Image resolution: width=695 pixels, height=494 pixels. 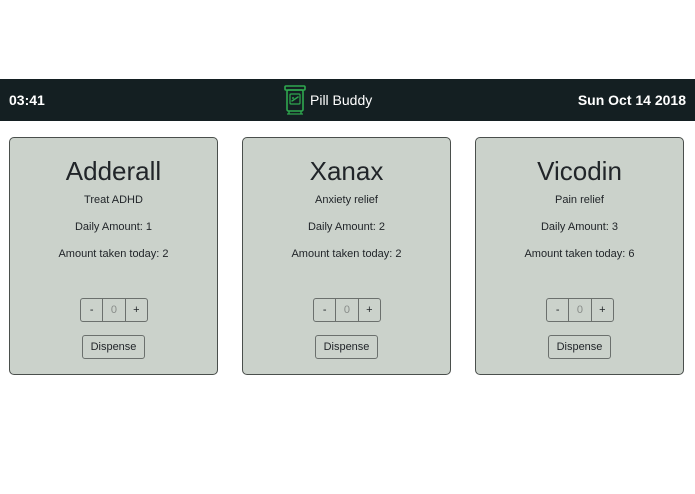 I want to click on amount-taken-today: Amount taken today: 6, so click(x=579, y=254).